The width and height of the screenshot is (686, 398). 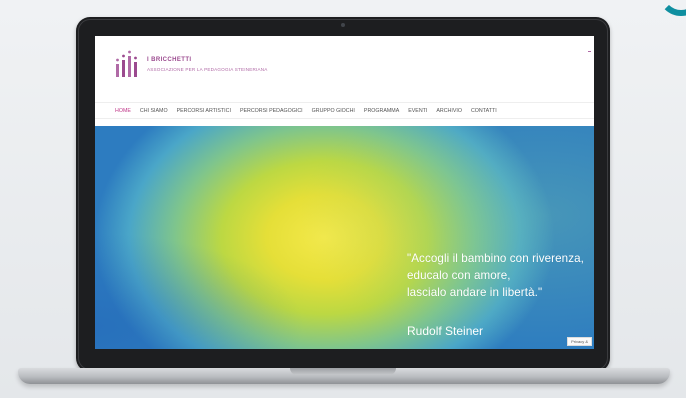 What do you see at coordinates (381, 111) in the screenshot?
I see `nav-item-programma: PROGRAMMA` at bounding box center [381, 111].